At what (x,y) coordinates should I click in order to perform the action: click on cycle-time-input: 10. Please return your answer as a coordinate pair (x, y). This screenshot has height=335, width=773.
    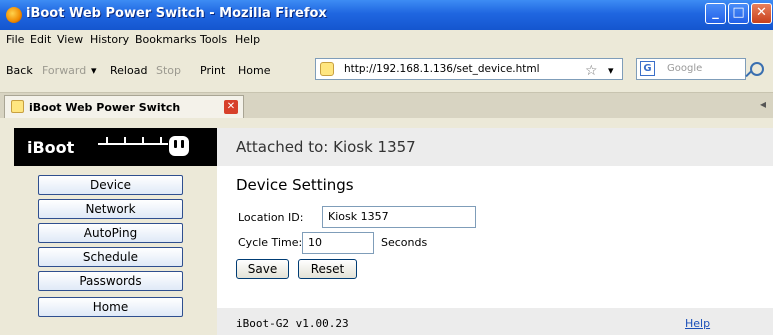
    Looking at the image, I should click on (338, 243).